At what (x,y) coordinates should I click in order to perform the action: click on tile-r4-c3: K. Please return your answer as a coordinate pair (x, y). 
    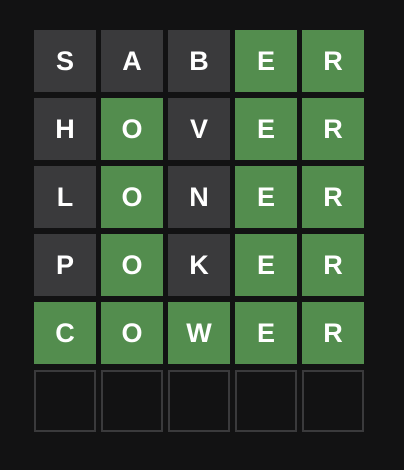
    Looking at the image, I should click on (199, 265).